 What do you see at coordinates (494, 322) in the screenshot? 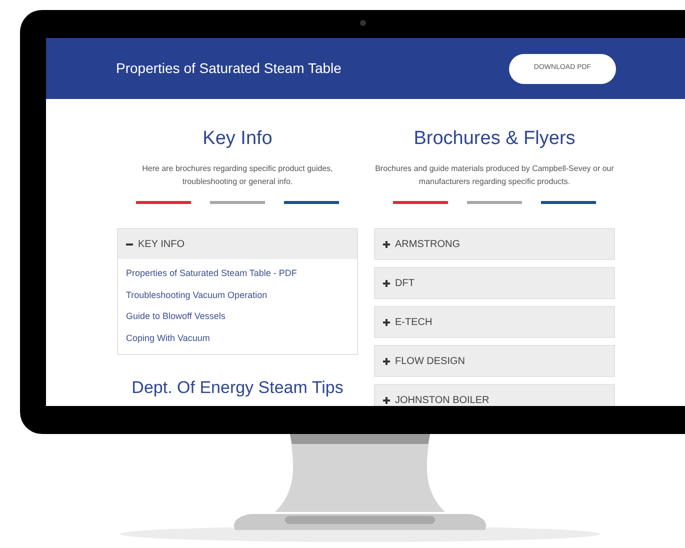
I see `accordion-header: E-TECH` at bounding box center [494, 322].